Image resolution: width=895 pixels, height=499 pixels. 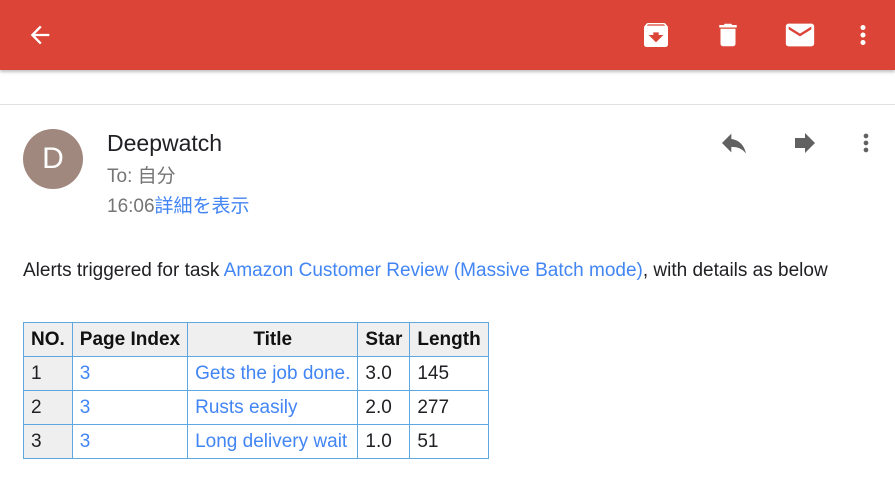 I want to click on app-bar, so click(x=447, y=35).